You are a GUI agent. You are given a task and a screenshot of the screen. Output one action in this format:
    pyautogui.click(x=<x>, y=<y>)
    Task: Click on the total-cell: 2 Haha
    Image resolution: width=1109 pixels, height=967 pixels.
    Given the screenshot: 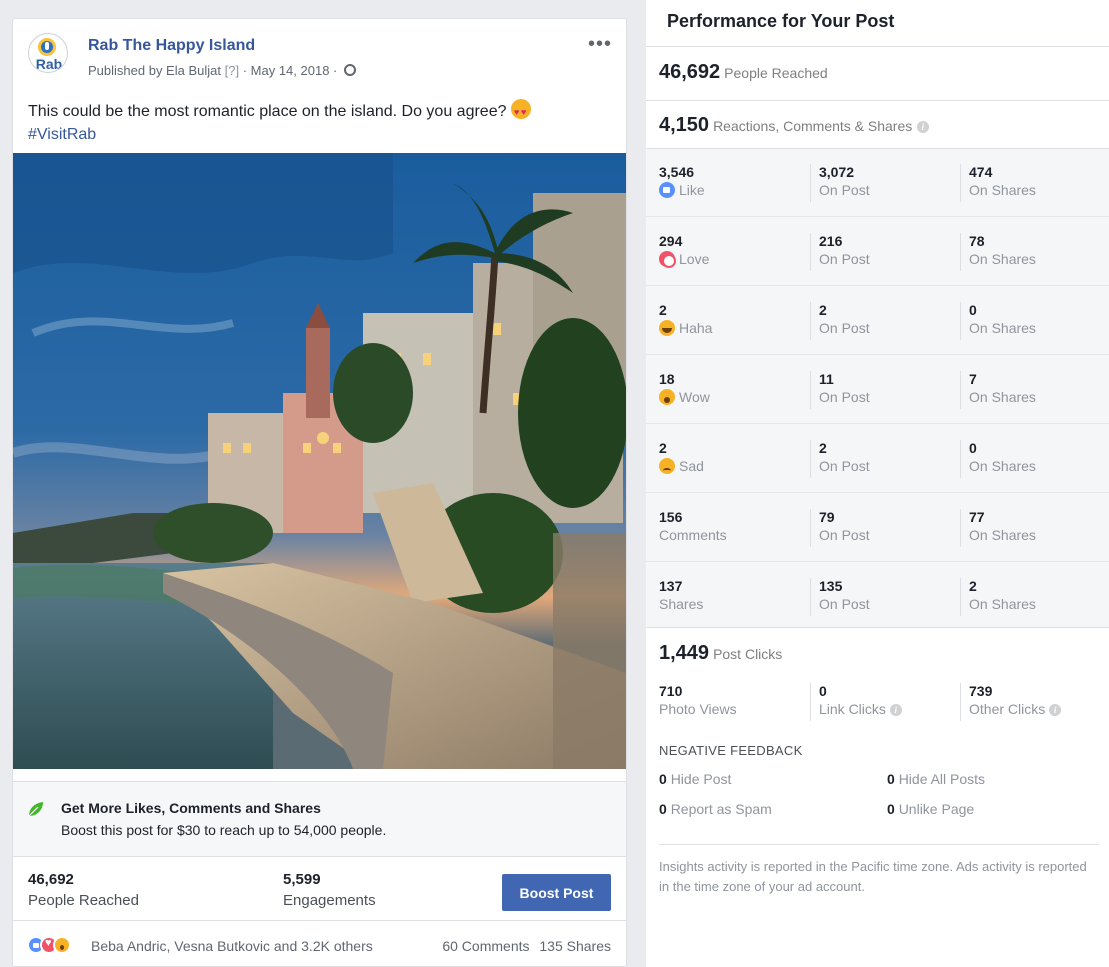 What is the action you would take?
    pyautogui.click(x=685, y=321)
    